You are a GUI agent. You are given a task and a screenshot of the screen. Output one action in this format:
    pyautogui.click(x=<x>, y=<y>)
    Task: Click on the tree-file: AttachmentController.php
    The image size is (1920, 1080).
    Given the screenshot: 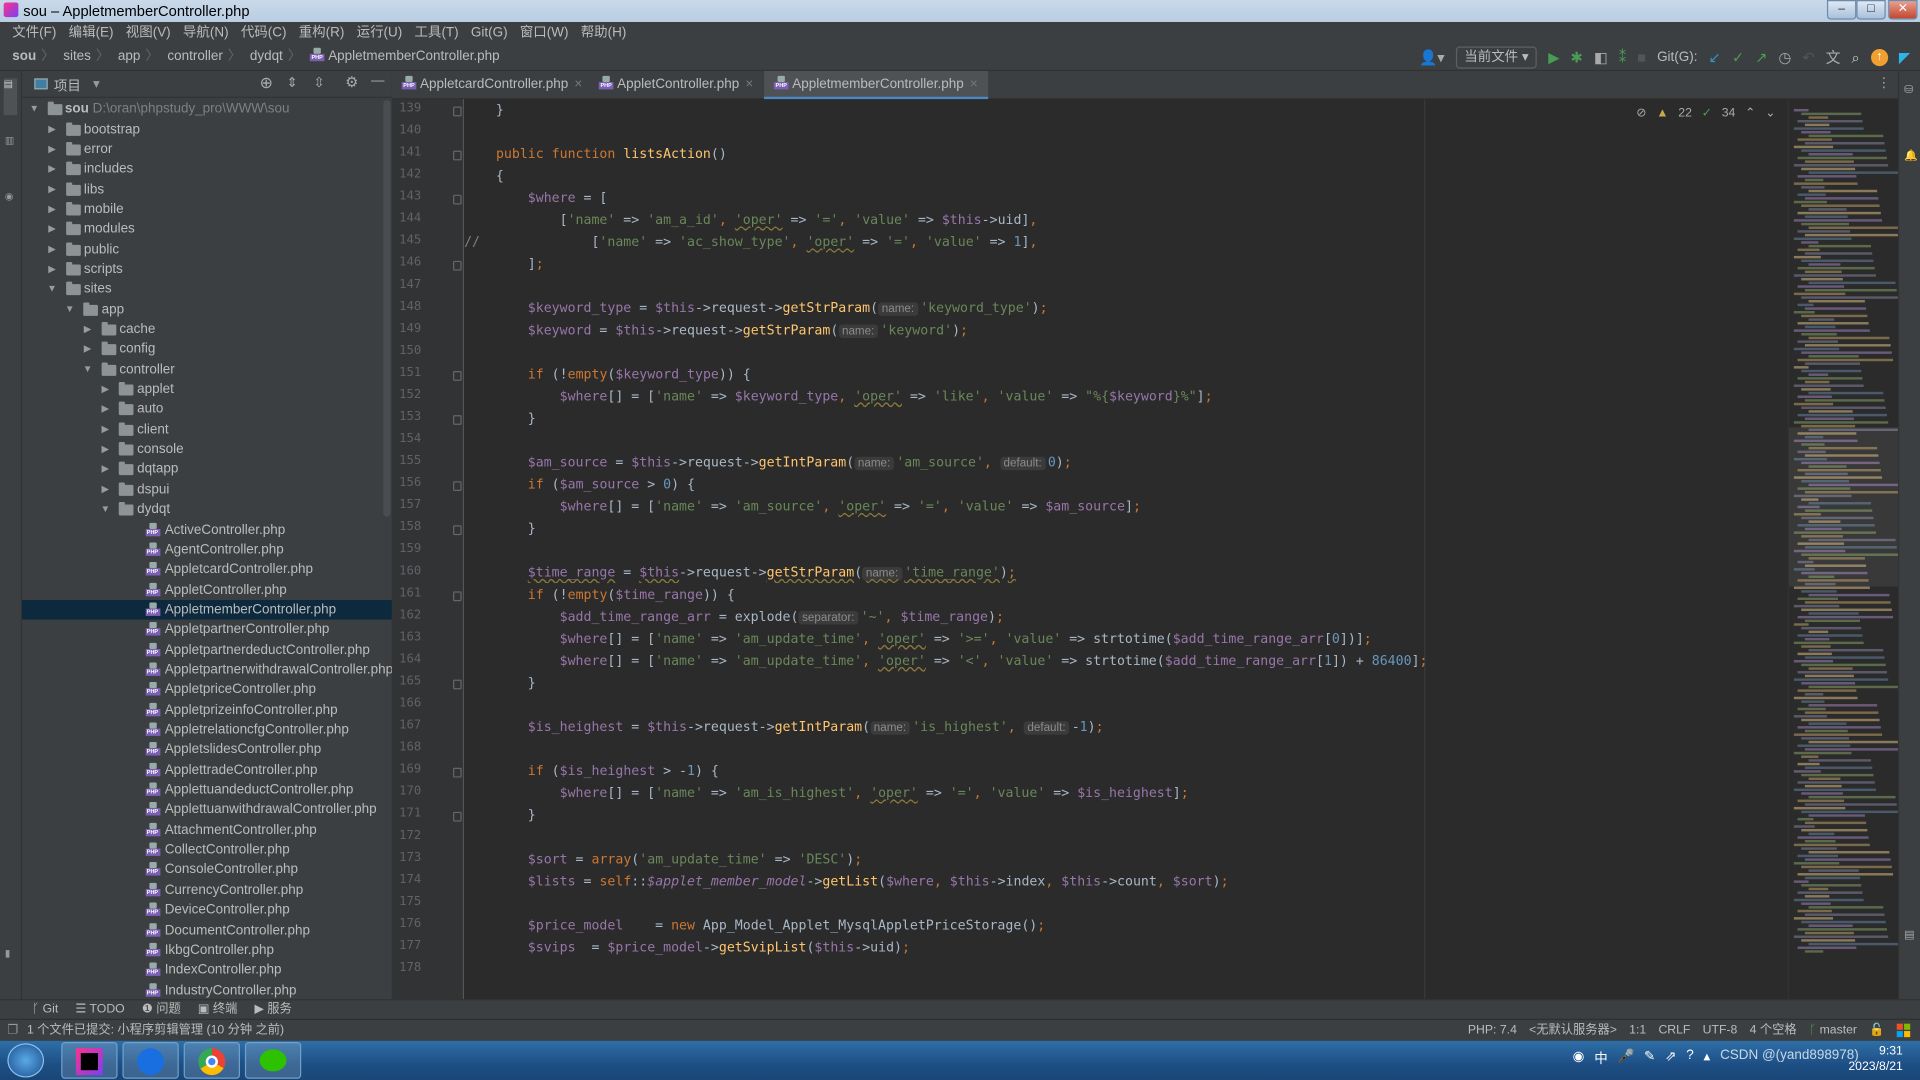 What is the action you would take?
    pyautogui.click(x=207, y=830)
    